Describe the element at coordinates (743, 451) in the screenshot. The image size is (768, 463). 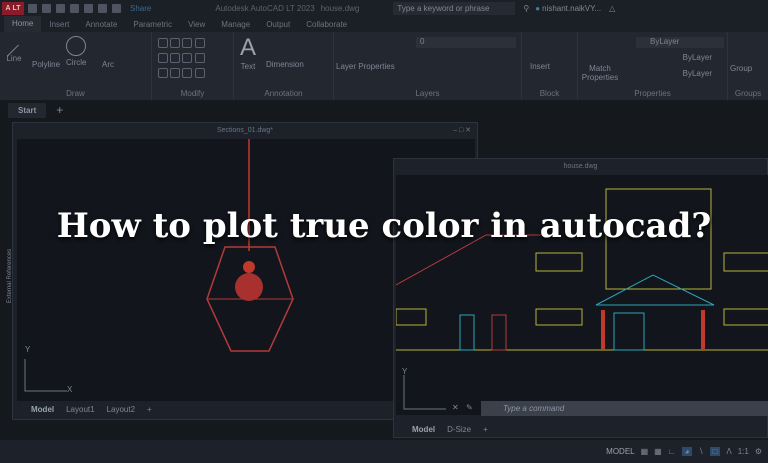
I see `annotation-scale: 1:1` at that location.